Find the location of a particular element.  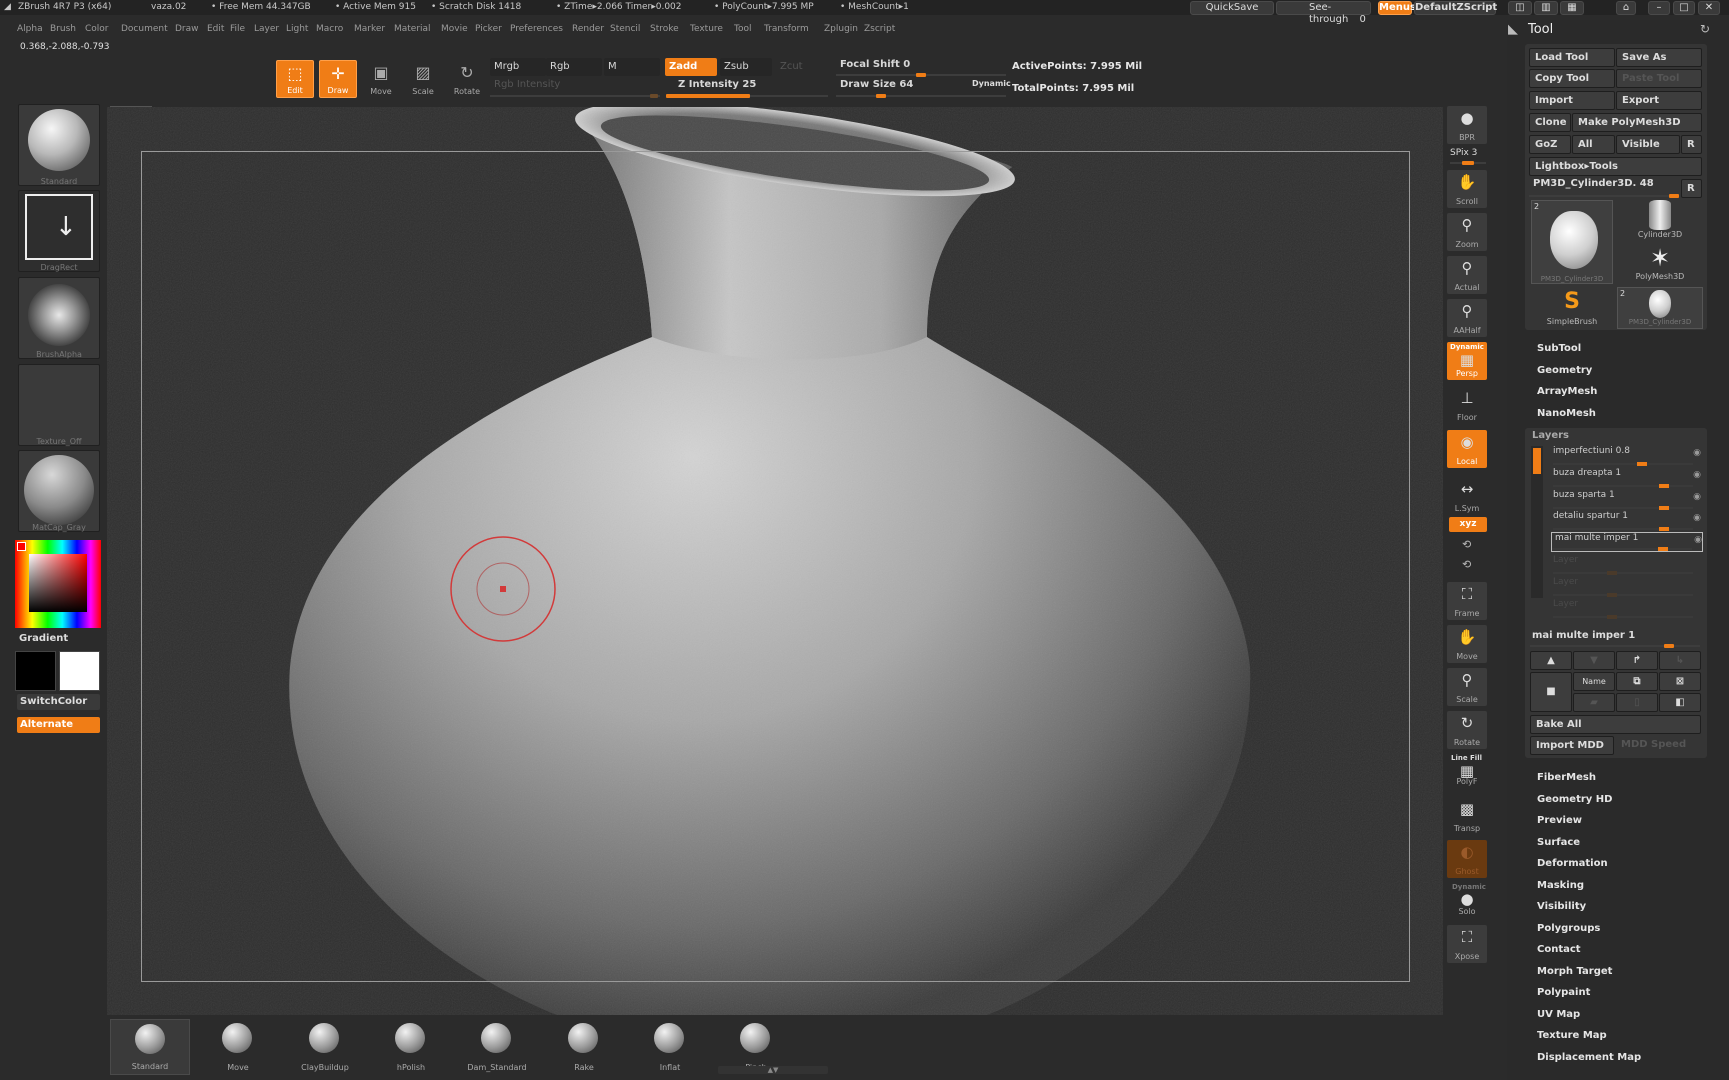

lightbox-tools-button: Lightbox▸Tools is located at coordinates (1615, 166).